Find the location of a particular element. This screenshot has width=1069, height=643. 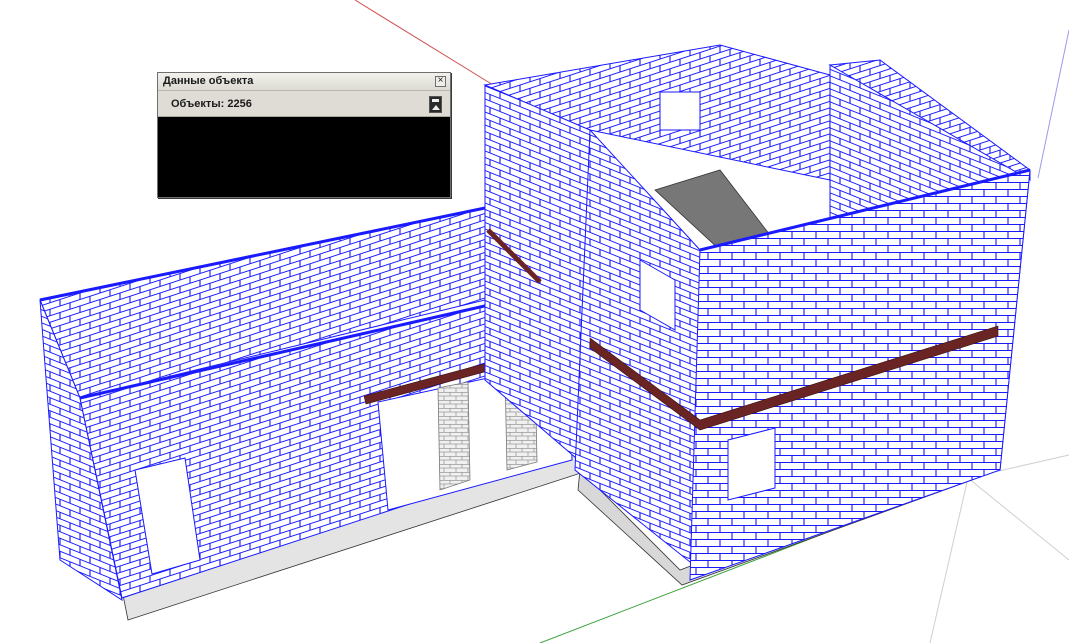

front-window is located at coordinates (751, 464).